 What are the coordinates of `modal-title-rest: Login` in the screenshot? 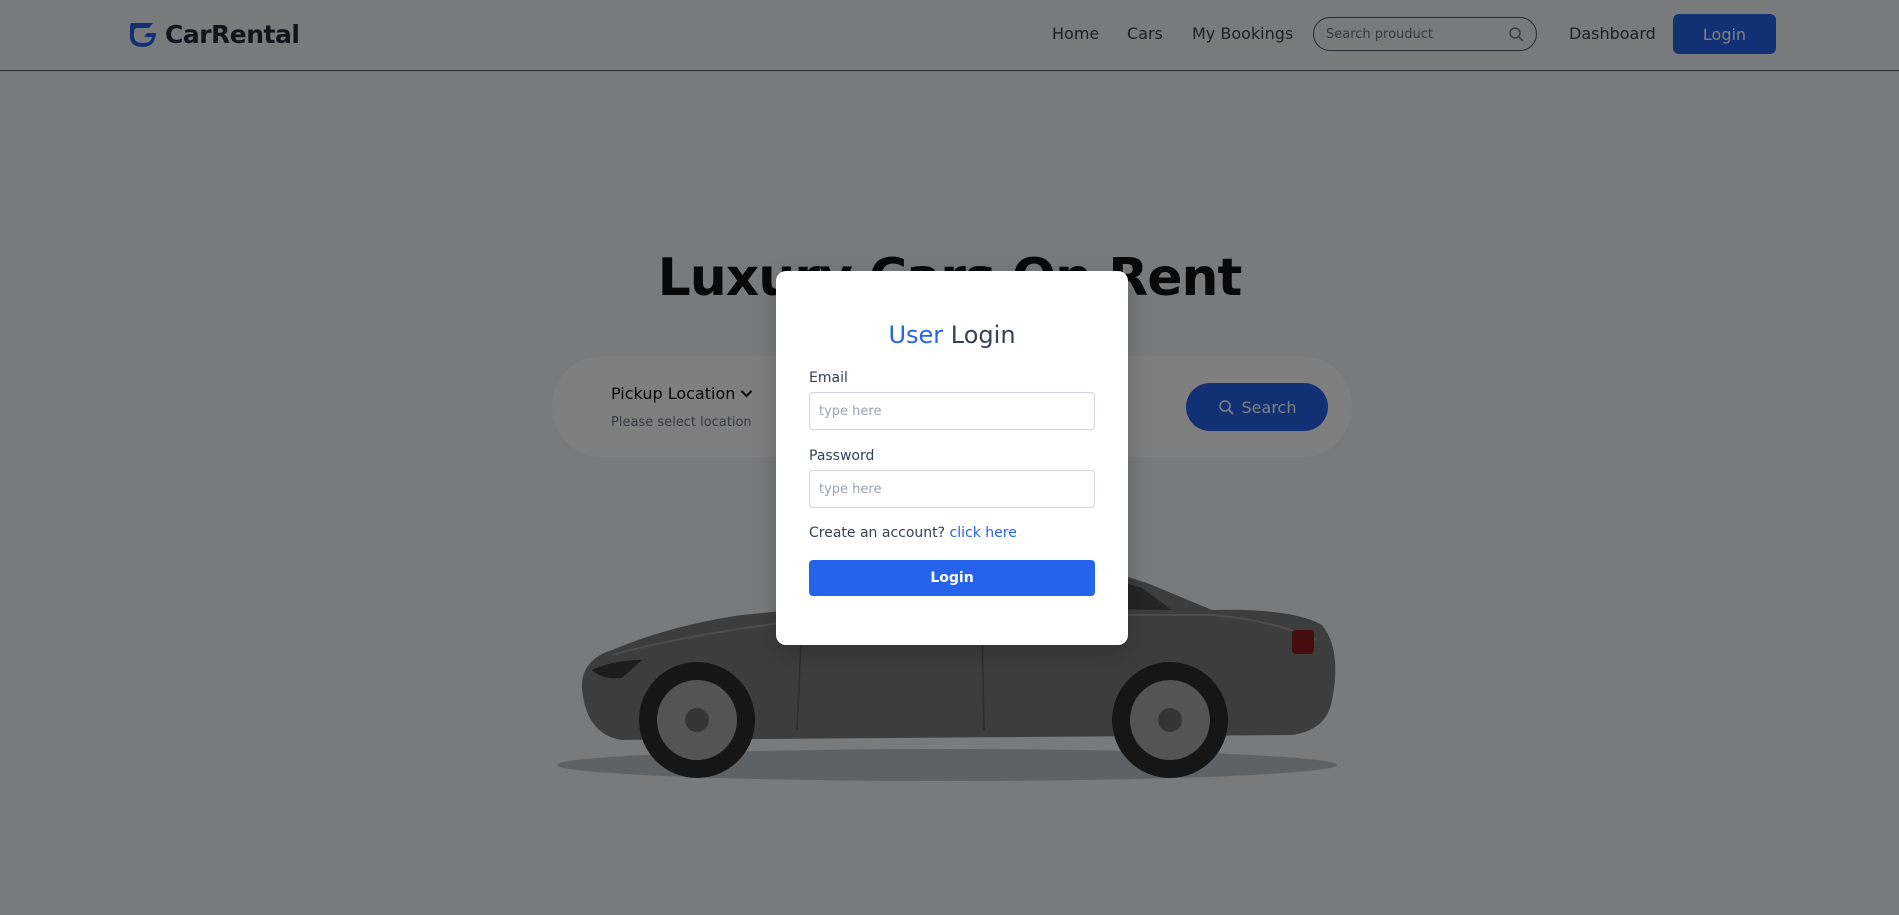 It's located at (983, 335).